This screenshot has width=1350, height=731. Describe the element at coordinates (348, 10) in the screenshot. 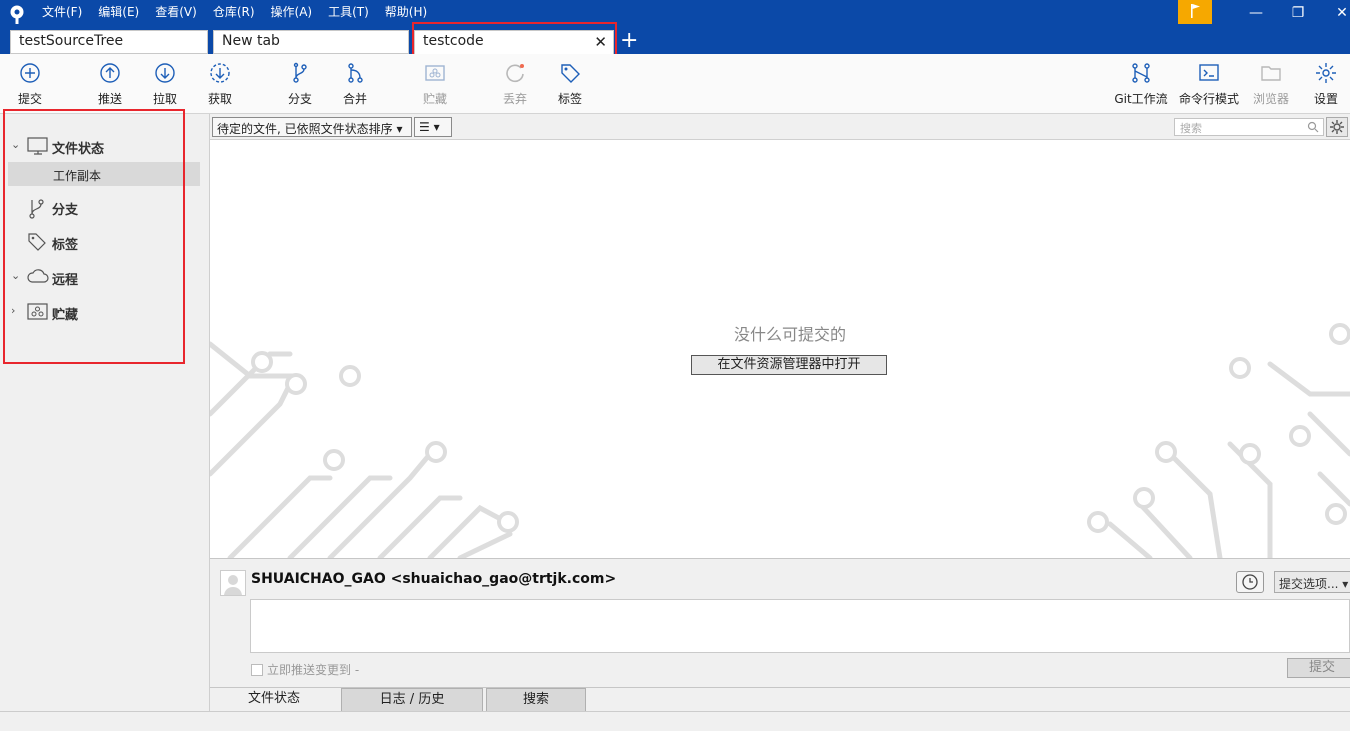

I see `menu-tools: 工具(T)` at that location.